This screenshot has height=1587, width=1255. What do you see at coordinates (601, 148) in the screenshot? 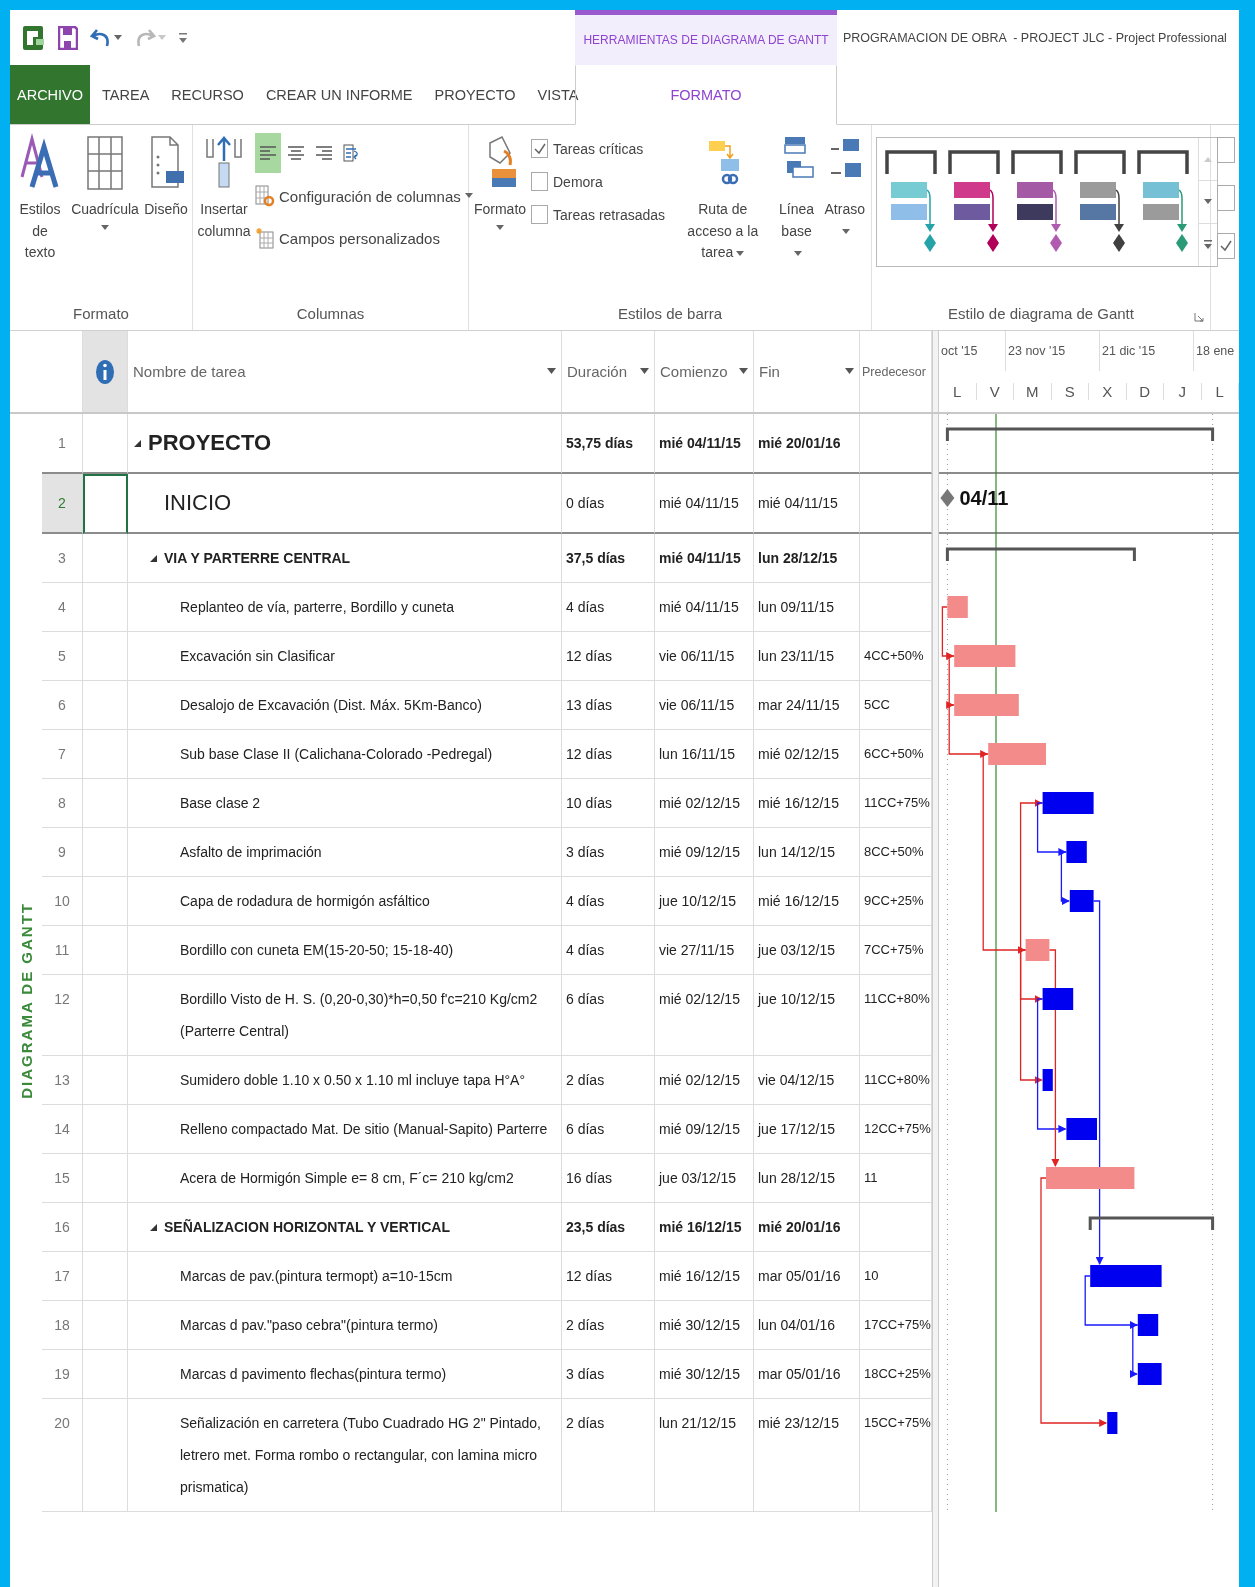
I see `checkbox: Tareas críticas` at bounding box center [601, 148].